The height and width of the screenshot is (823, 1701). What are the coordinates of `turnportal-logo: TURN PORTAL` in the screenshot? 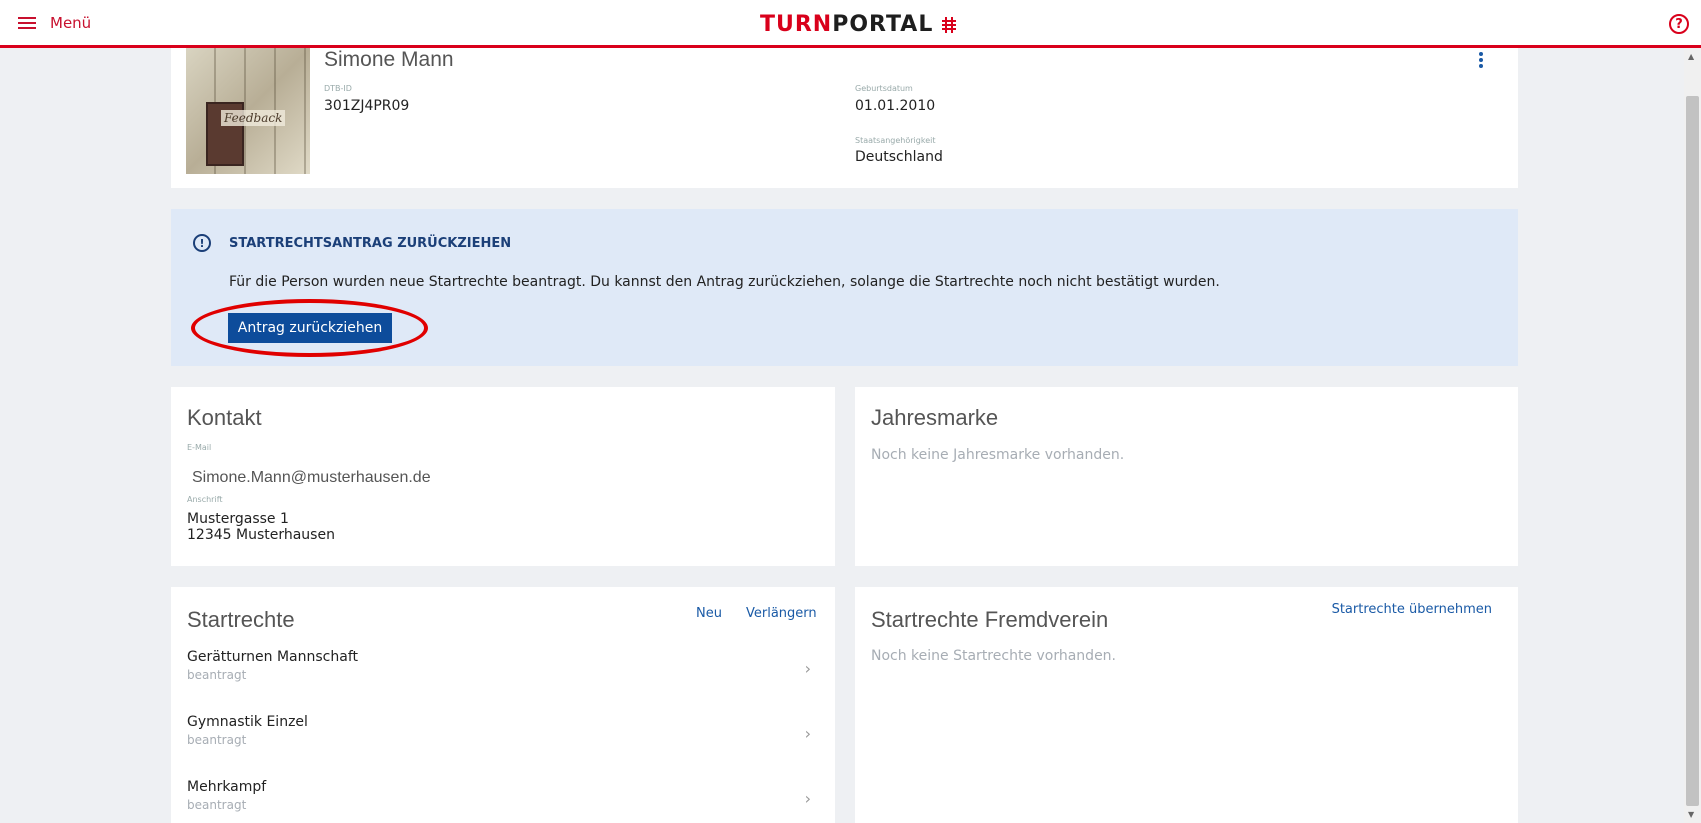 It's located at (858, 24).